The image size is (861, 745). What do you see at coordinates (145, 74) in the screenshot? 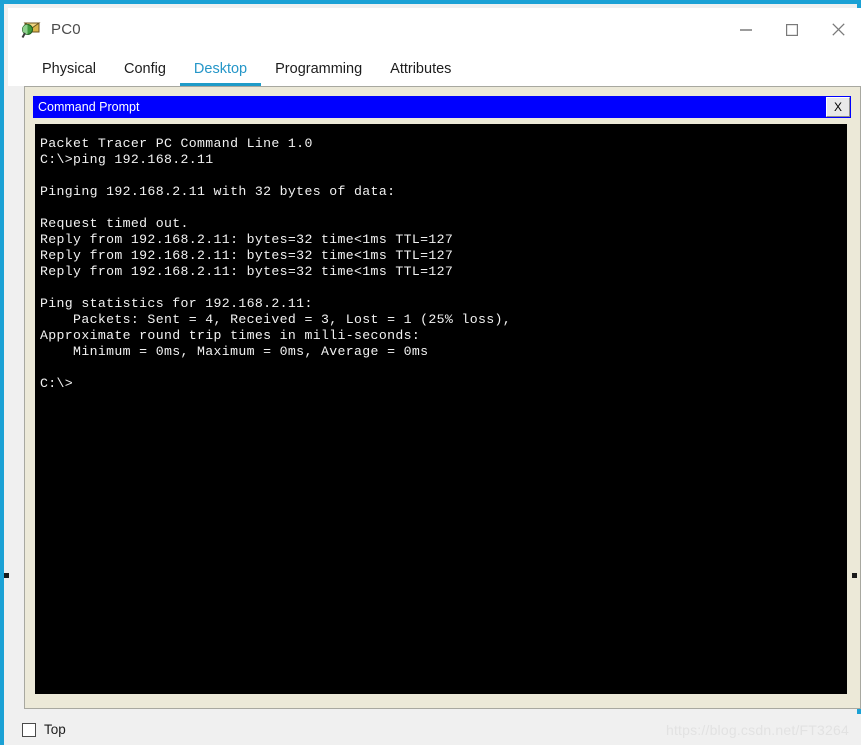
I see `tab-config: Config` at bounding box center [145, 74].